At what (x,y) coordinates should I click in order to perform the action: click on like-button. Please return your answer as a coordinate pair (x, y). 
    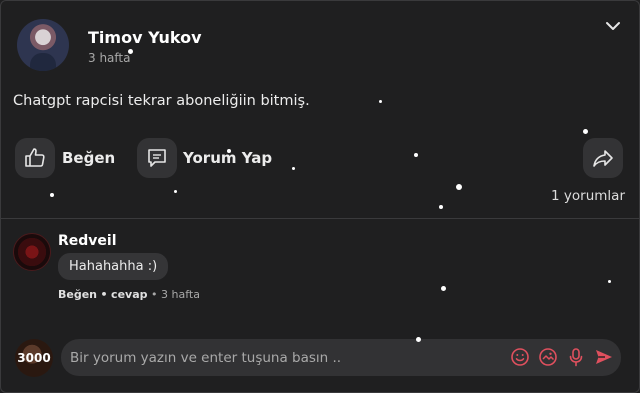
    Looking at the image, I should click on (35, 158).